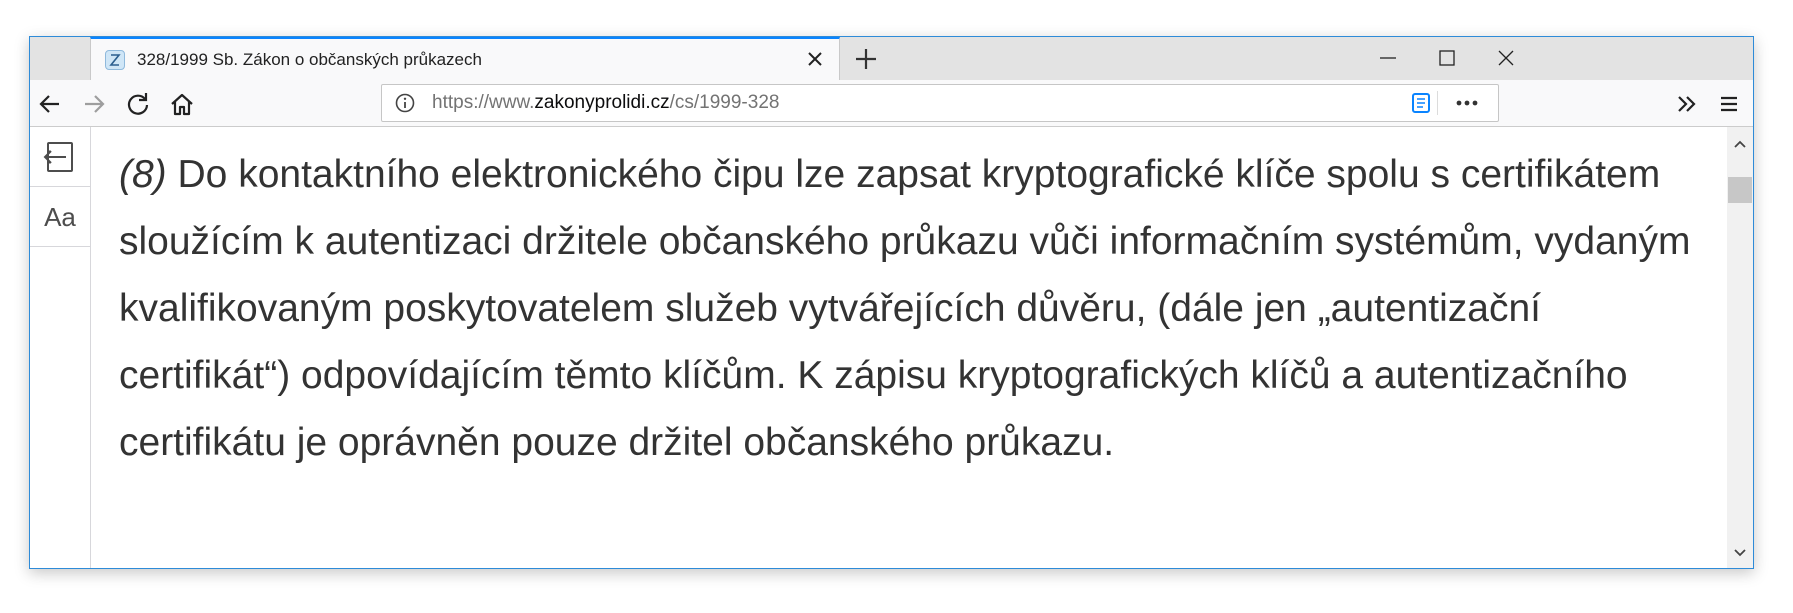 The height and width of the screenshot is (613, 1793). I want to click on minimize-icon, so click(1388, 58).